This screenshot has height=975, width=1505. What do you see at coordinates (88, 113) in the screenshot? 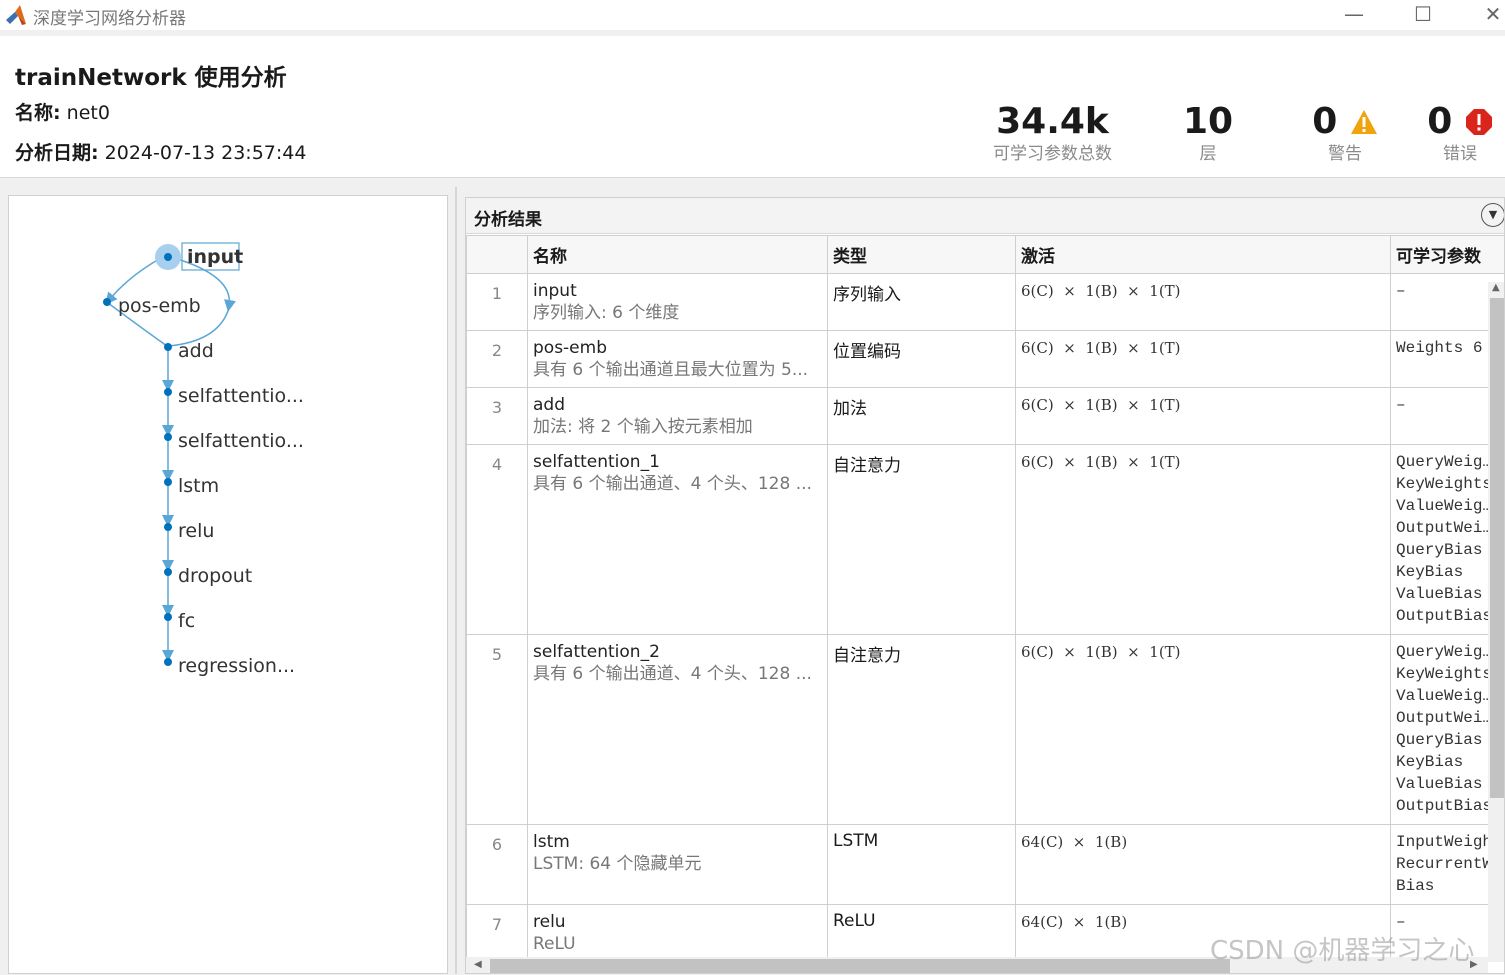
I see `name-value: net0` at bounding box center [88, 113].